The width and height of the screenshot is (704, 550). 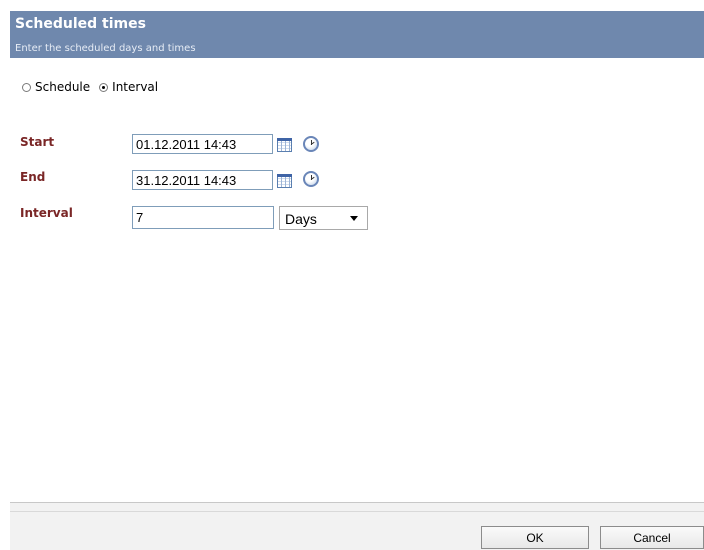 What do you see at coordinates (301, 219) in the screenshot?
I see `interval-unit-value: Days` at bounding box center [301, 219].